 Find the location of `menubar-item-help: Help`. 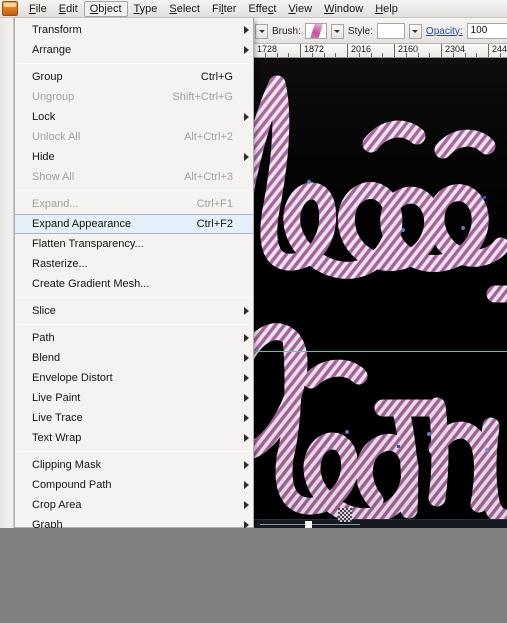

menubar-item-help: Help is located at coordinates (386, 9).